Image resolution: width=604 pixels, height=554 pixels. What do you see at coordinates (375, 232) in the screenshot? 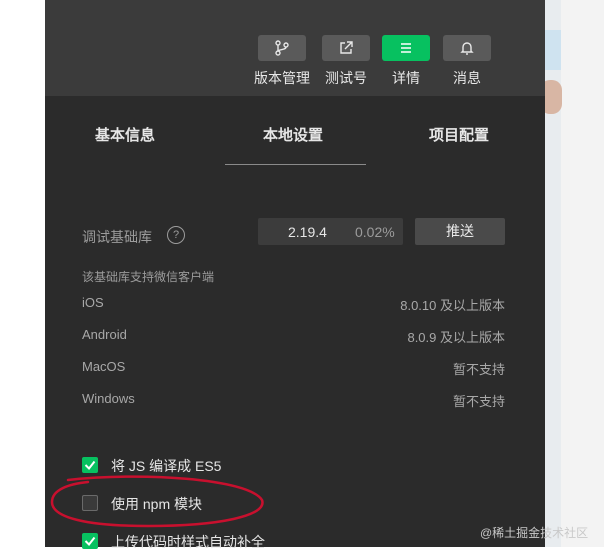
I see `debug-lib-percent: 0.02%` at bounding box center [375, 232].